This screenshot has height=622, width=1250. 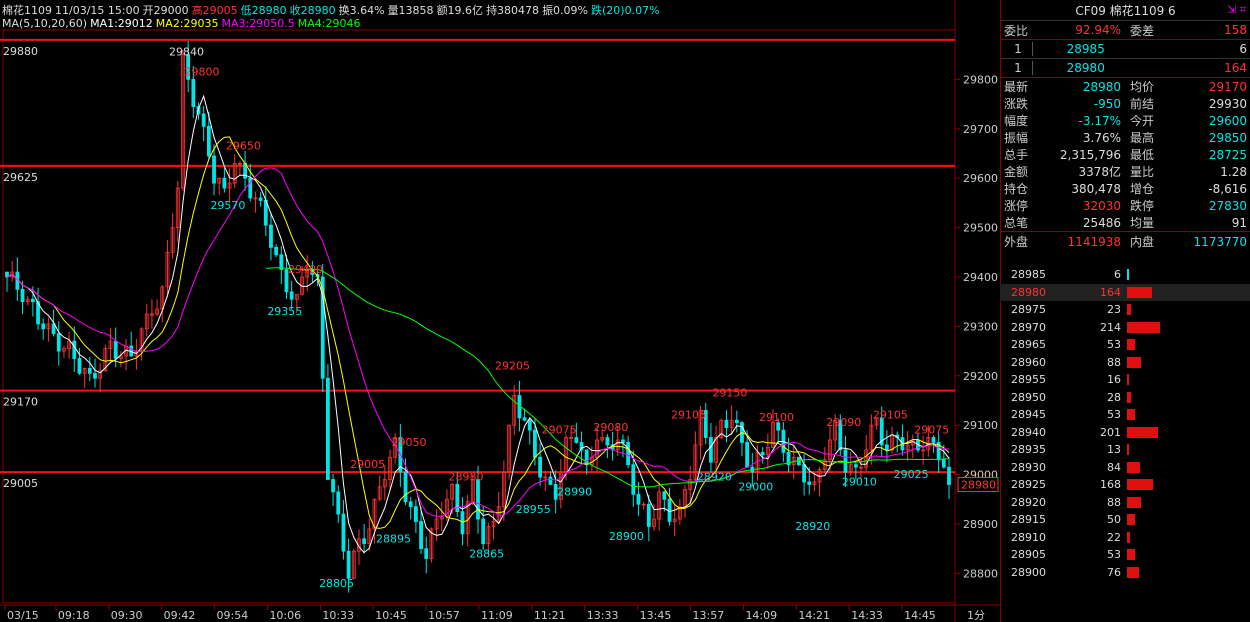 What do you see at coordinates (709, 615) in the screenshot?
I see `x-tick-label: 13:57` at bounding box center [709, 615].